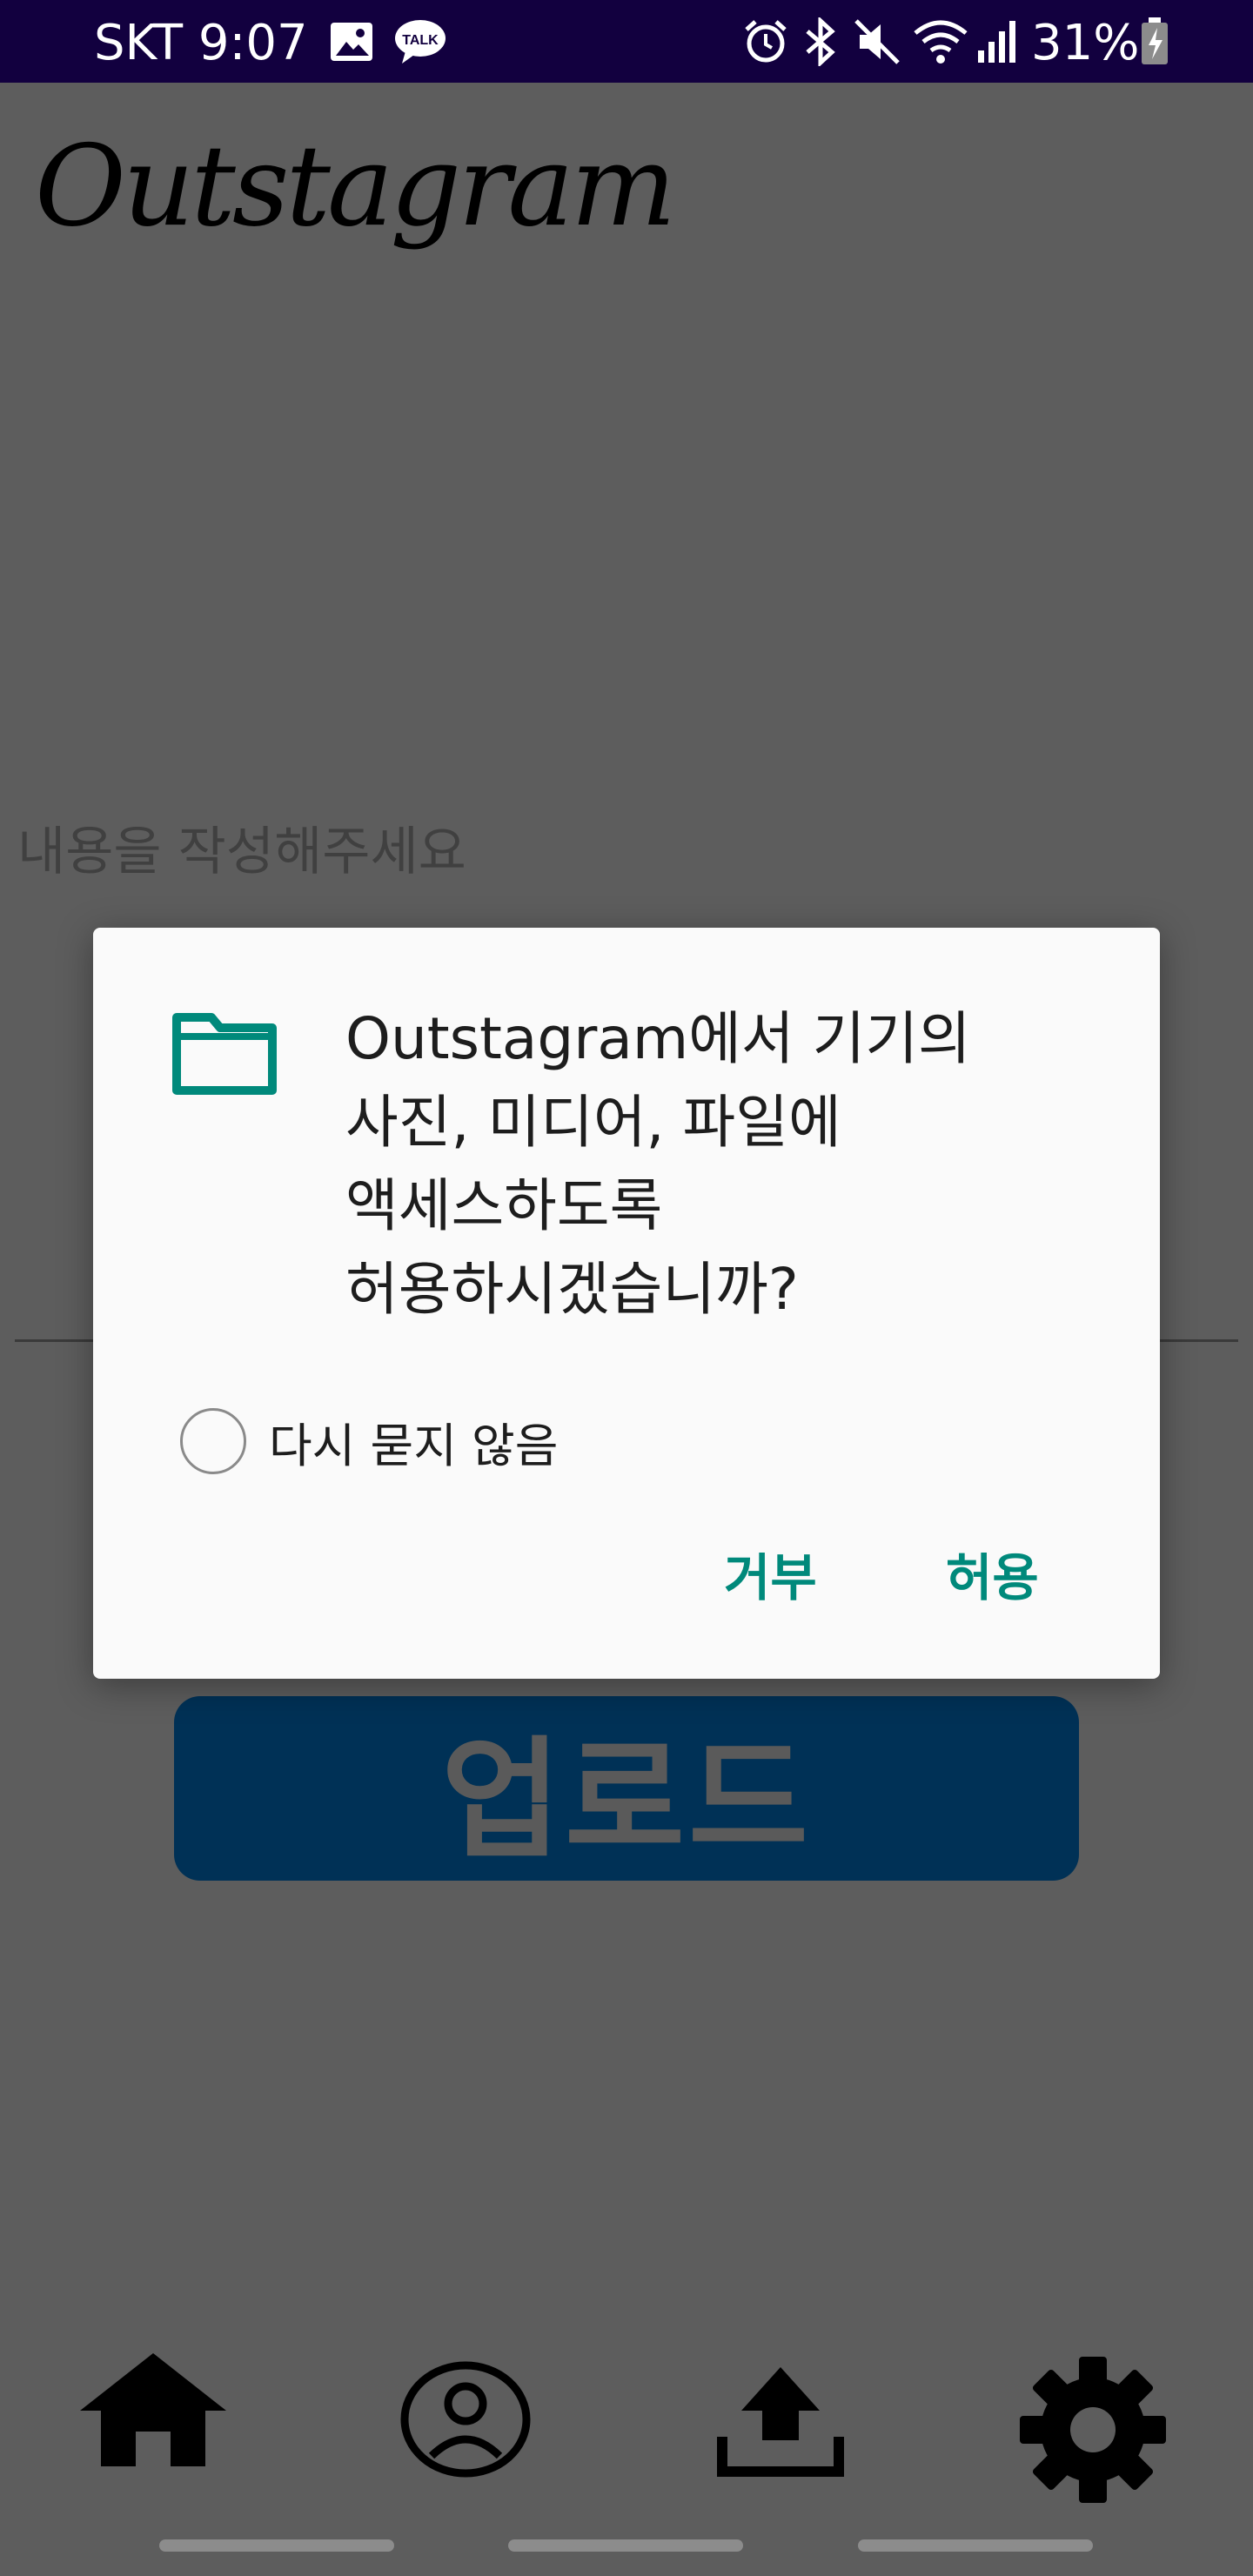 The width and height of the screenshot is (1253, 2576). What do you see at coordinates (241, 847) in the screenshot?
I see `content-input-placeholder: 내용을 작성해주세요` at bounding box center [241, 847].